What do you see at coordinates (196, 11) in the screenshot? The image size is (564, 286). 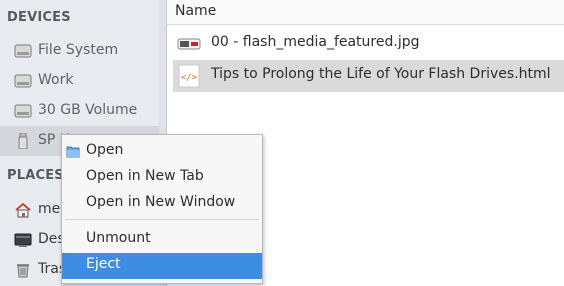 I see `column-header-label: Name` at bounding box center [196, 11].